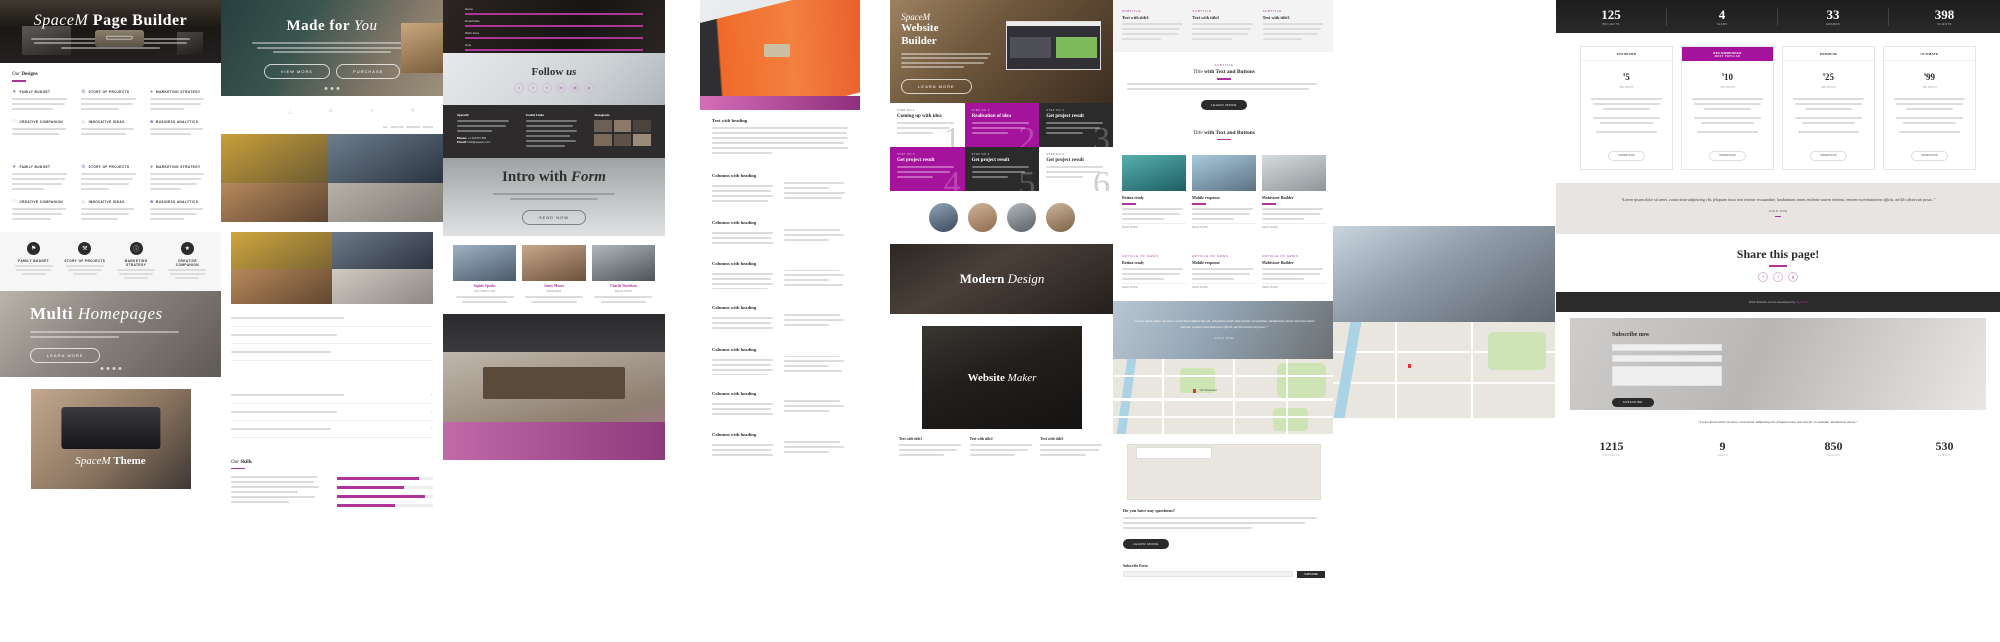  Describe the element at coordinates (1224, 272) in the screenshot. I see `card: ARTICLE OF NEWS Mobile response READ MORE` at that location.